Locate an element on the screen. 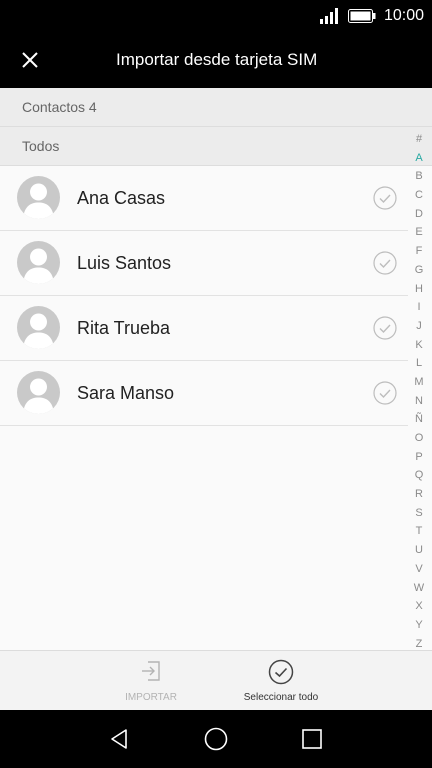 The height and width of the screenshot is (768, 432). status-icons: 10:00 is located at coordinates (371, 16).